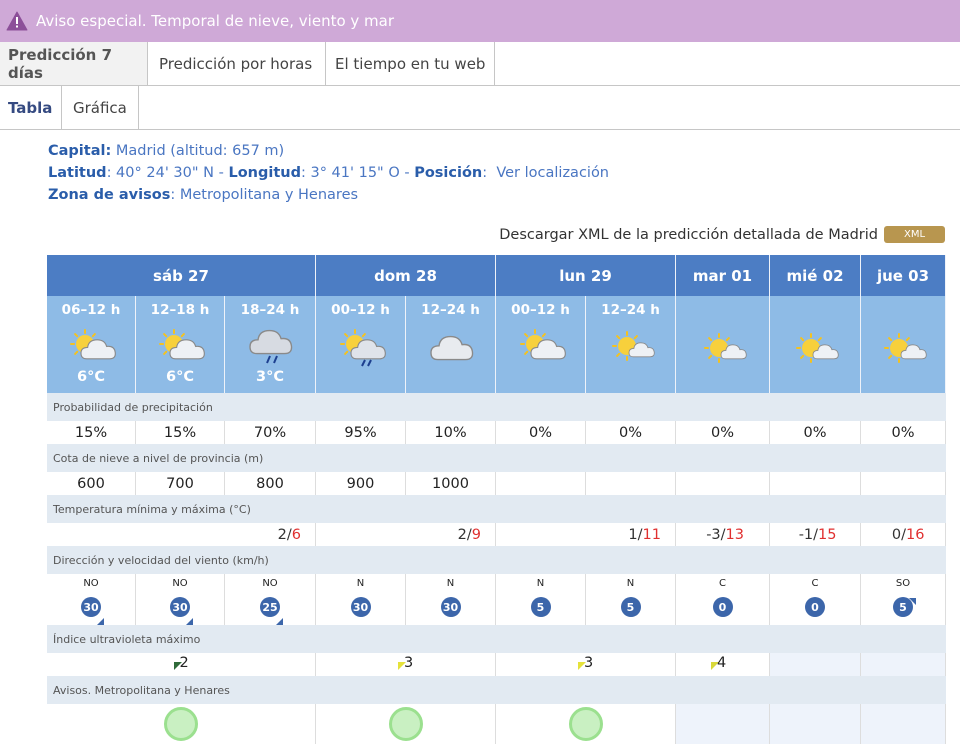 The height and width of the screenshot is (744, 960). I want to click on latitude-value: : 40° 24' 30" N -, so click(167, 173).